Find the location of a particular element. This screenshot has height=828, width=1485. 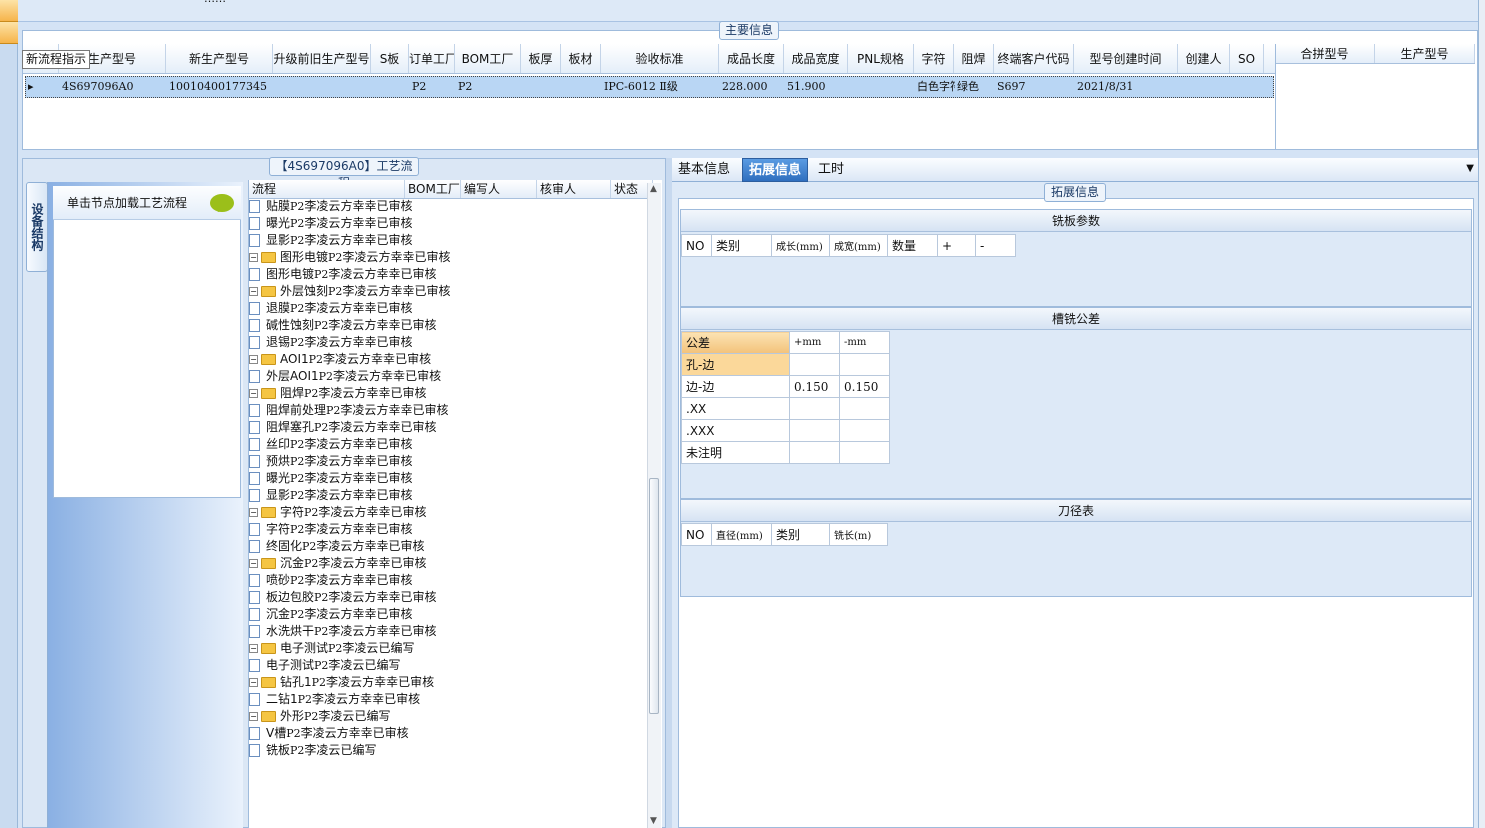

grid-cell: 228.000 is located at coordinates (752, 87).